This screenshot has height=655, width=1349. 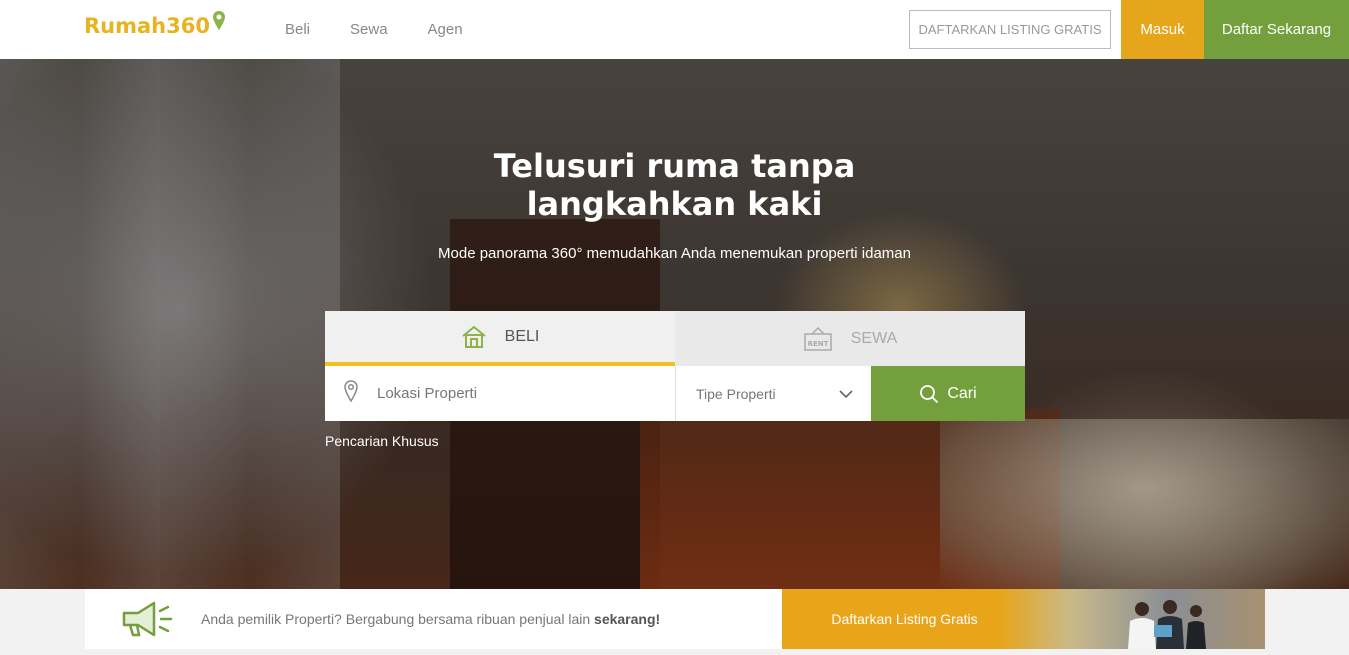 I want to click on search-bar: Tipe Properti Cari, so click(x=675, y=393).